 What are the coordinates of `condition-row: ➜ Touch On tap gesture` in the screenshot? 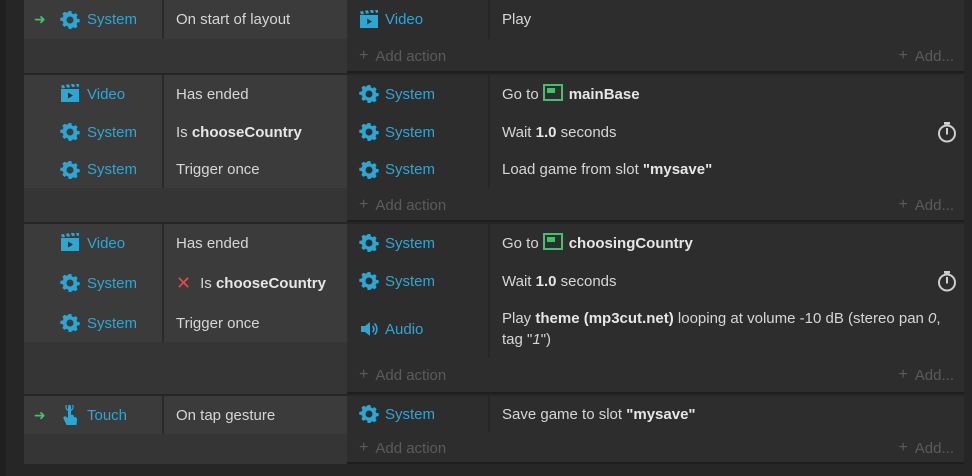 It's located at (185, 415).